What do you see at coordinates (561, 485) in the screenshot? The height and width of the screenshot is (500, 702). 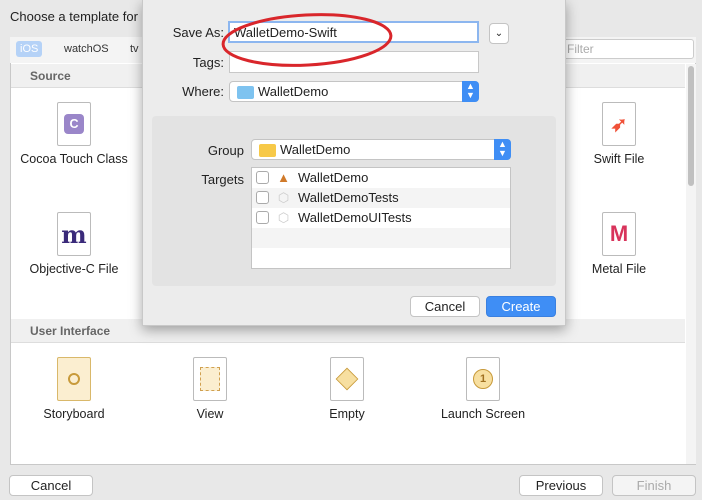 I see `previous-button: Previous` at bounding box center [561, 485].